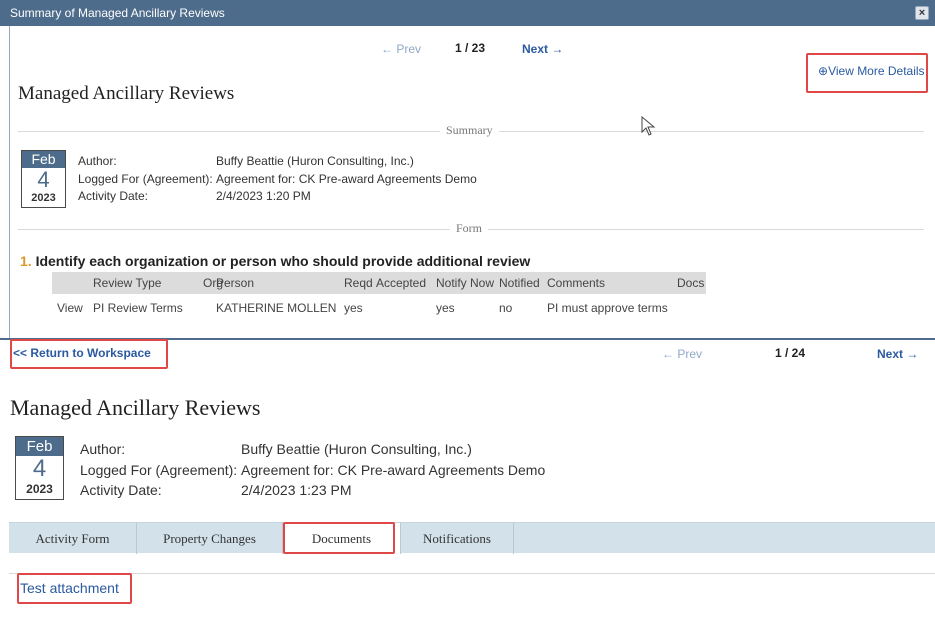  What do you see at coordinates (69, 588) in the screenshot?
I see `test-attachment-link: Test attachment` at bounding box center [69, 588].